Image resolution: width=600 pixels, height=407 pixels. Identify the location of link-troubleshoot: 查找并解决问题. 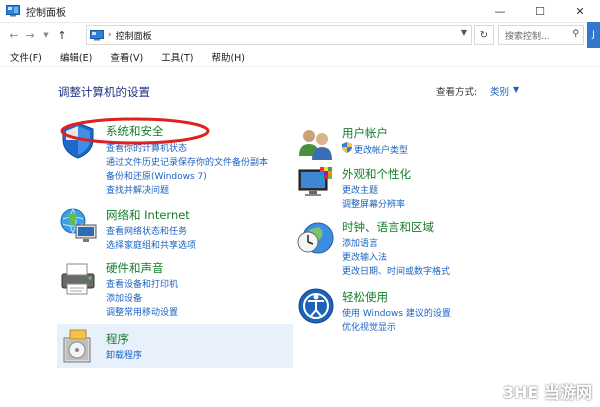
(137, 189).